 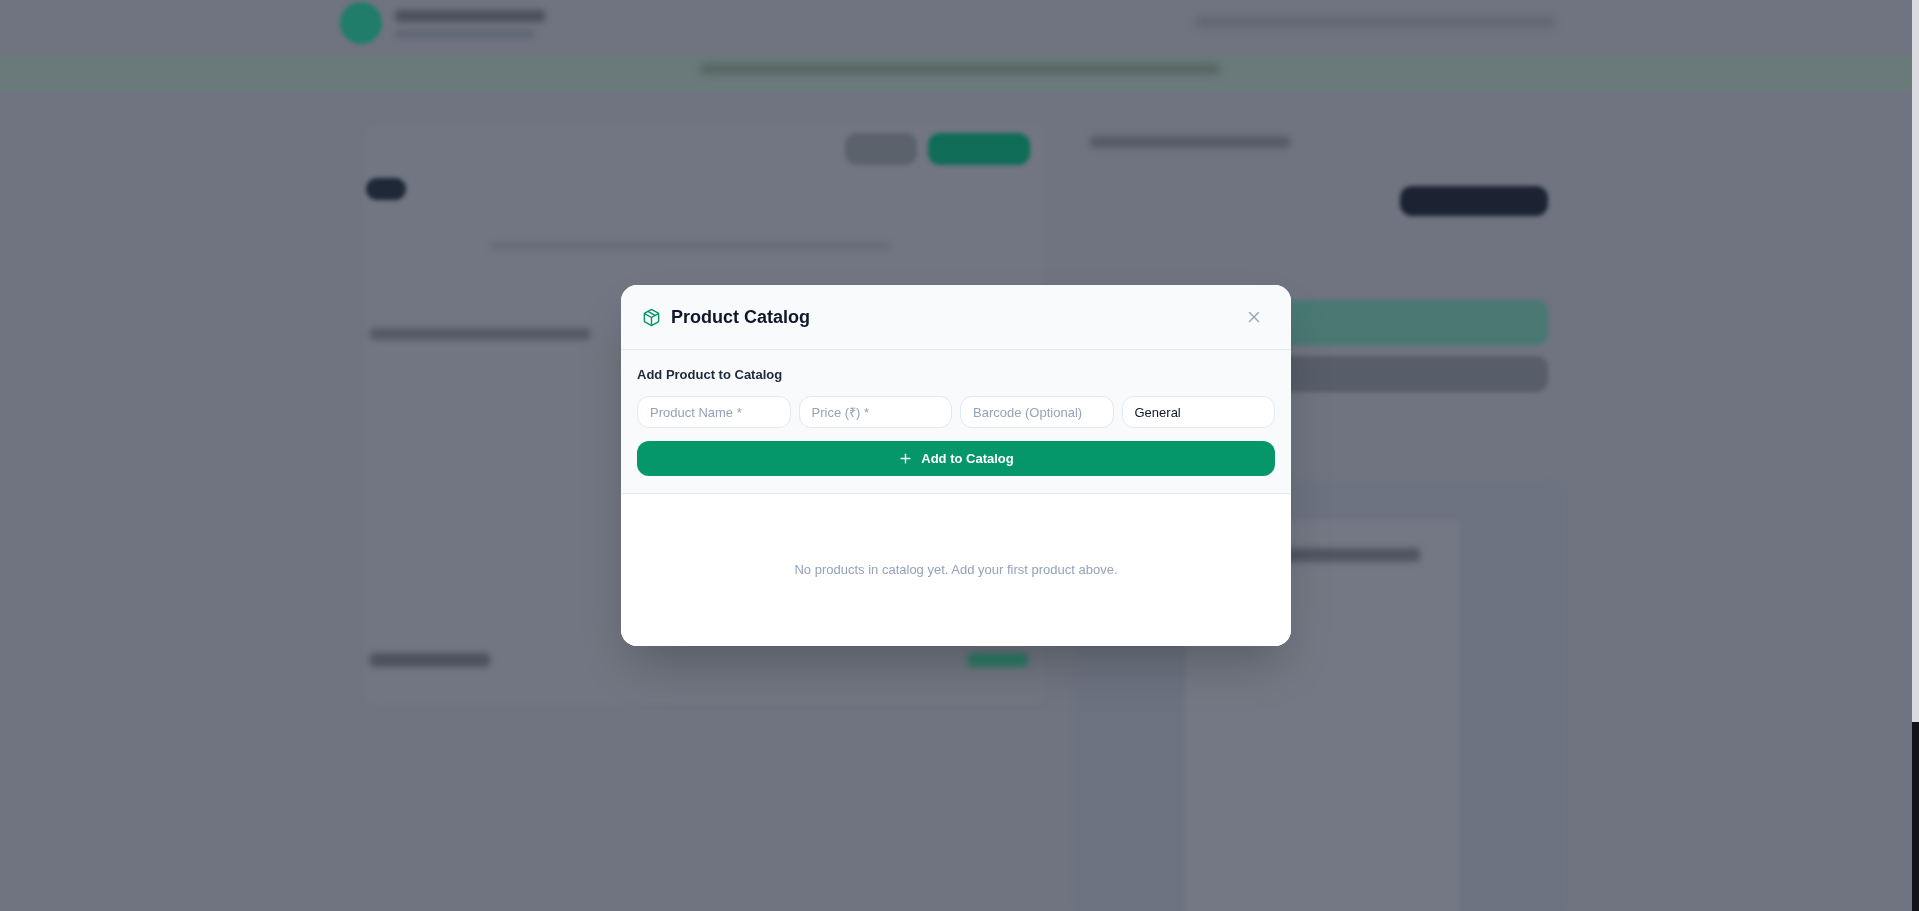 What do you see at coordinates (956, 458) in the screenshot?
I see `add-to-catalog-button: Add to Catalog` at bounding box center [956, 458].